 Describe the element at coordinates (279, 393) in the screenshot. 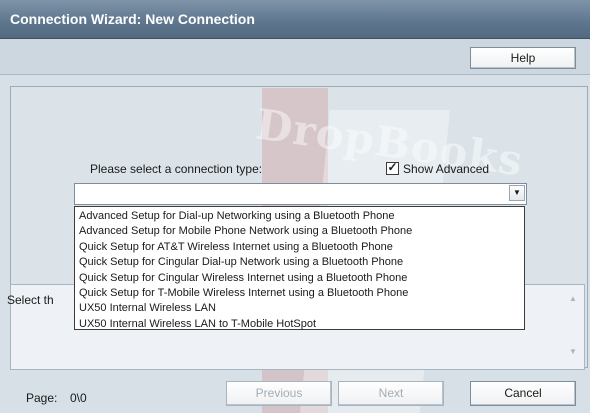

I see `previous-button: Previous` at that location.